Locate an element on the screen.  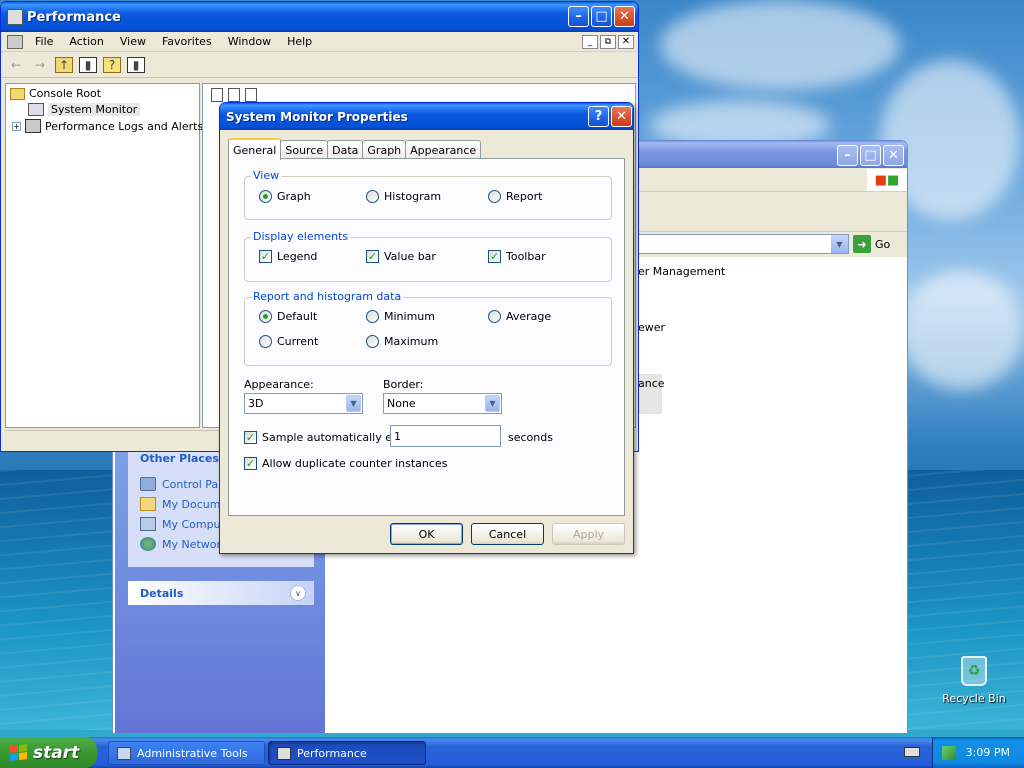
task-performance: Performance is located at coordinates (347, 753).